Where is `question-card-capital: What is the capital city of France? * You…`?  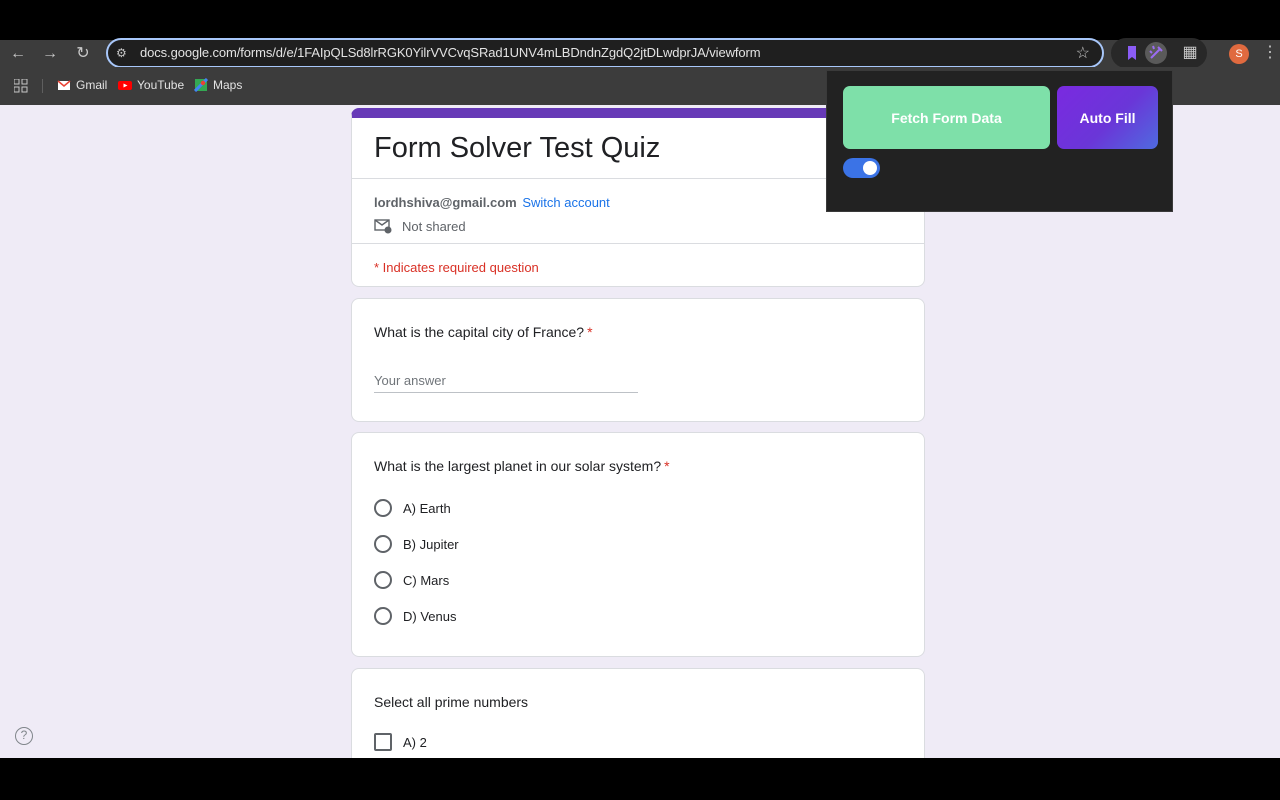 question-card-capital: What is the capital city of France? * You… is located at coordinates (638, 360).